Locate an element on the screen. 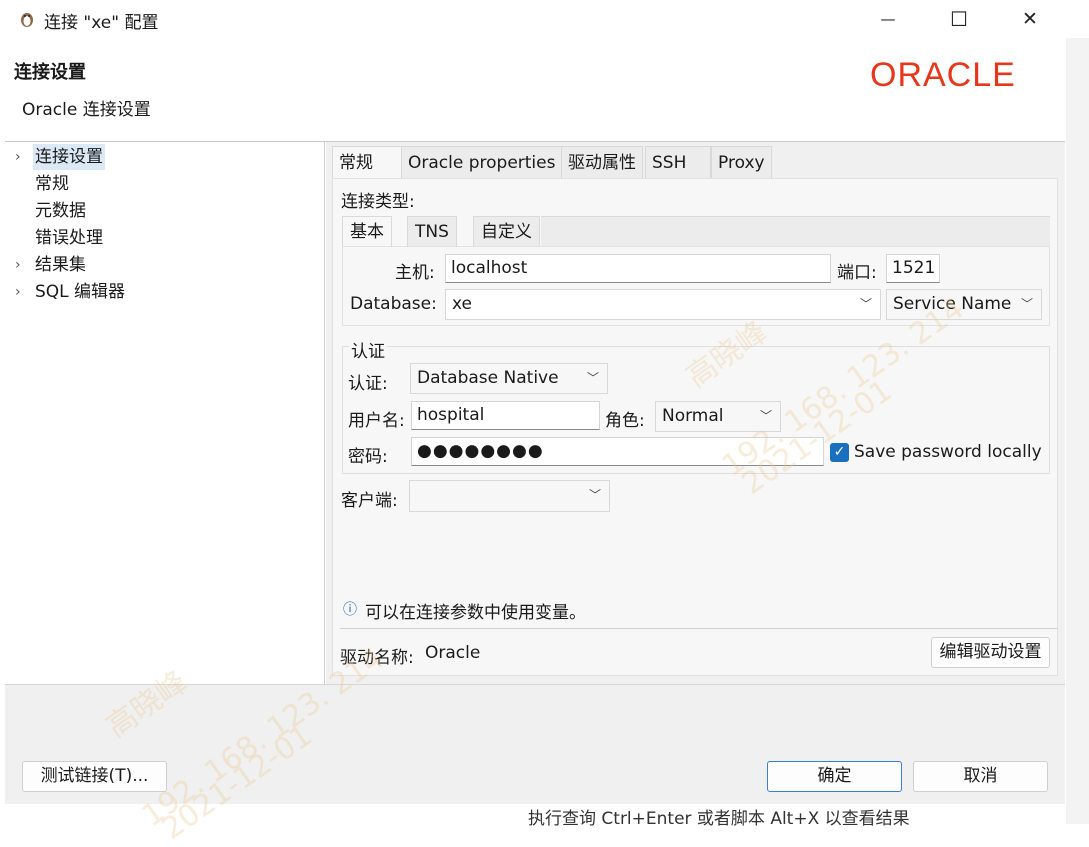 This screenshot has height=847, width=1089. minimize-button: — is located at coordinates (888, 19).